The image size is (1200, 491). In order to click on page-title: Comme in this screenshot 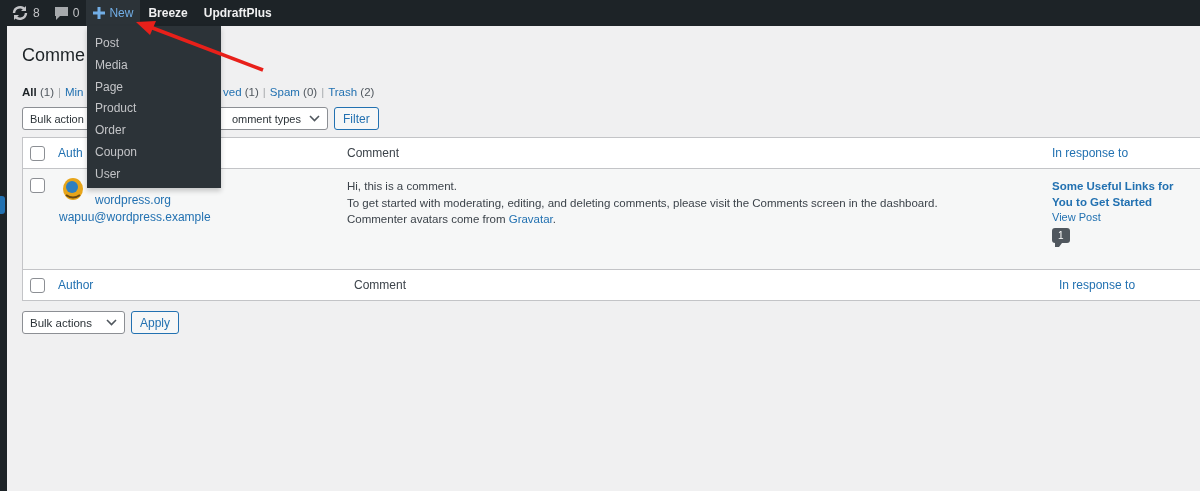, I will do `click(53, 56)`.